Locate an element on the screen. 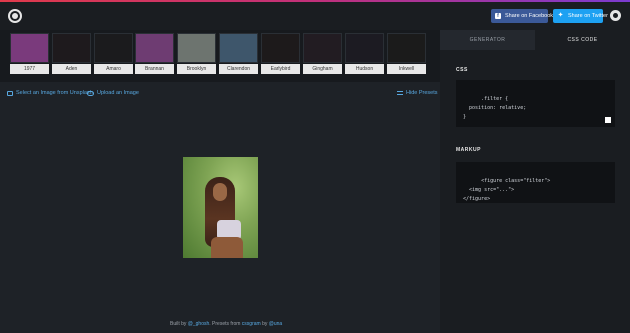  css-code: .filter { position: relative; } is located at coordinates (495, 108).